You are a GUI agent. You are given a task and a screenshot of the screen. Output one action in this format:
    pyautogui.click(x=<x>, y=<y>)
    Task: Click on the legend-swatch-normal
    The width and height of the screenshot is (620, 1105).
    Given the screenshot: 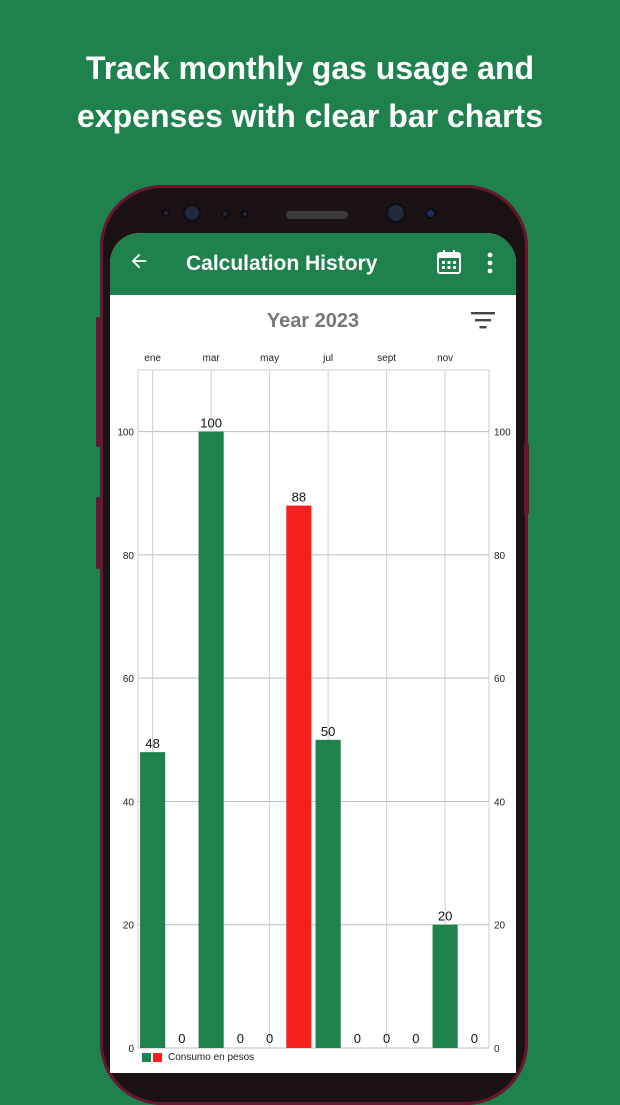 What is the action you would take?
    pyautogui.click(x=146, y=1057)
    